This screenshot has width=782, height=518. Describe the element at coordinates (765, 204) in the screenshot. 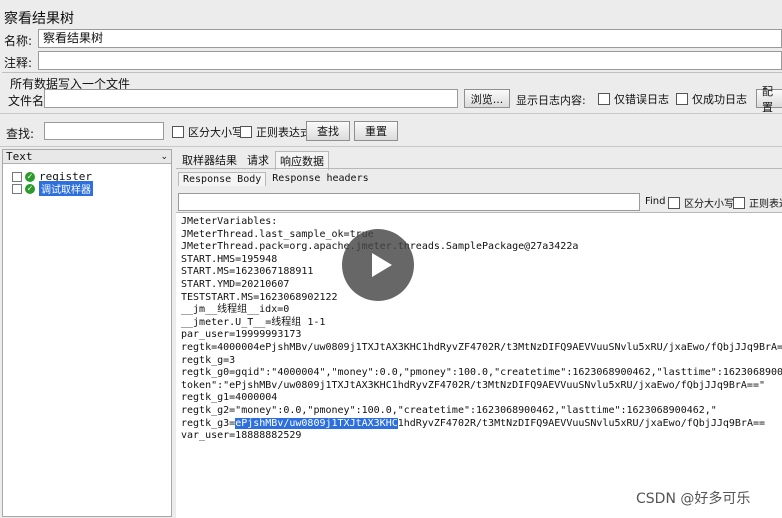

I see `response-regex-label: 正则表达` at that location.